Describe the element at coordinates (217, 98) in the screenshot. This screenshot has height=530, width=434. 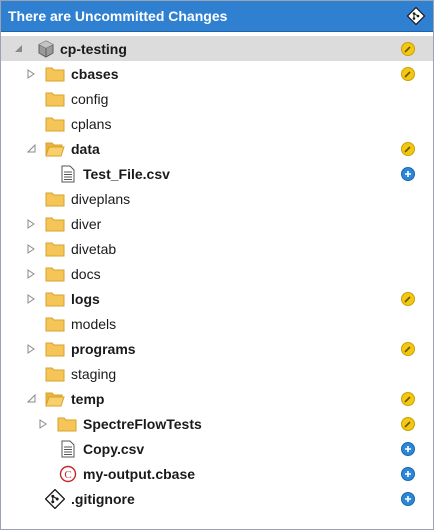
I see `tree-row-config: config` at that location.